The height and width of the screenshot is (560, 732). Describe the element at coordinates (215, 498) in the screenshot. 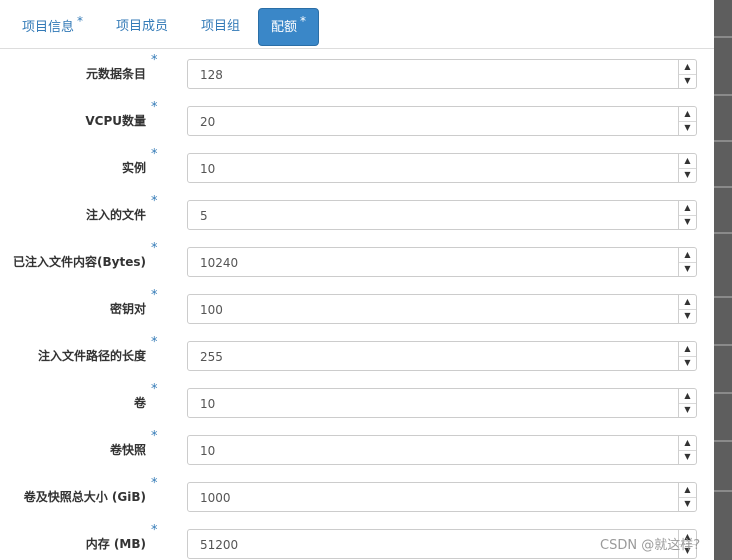

I see `field-value: 1000` at that location.